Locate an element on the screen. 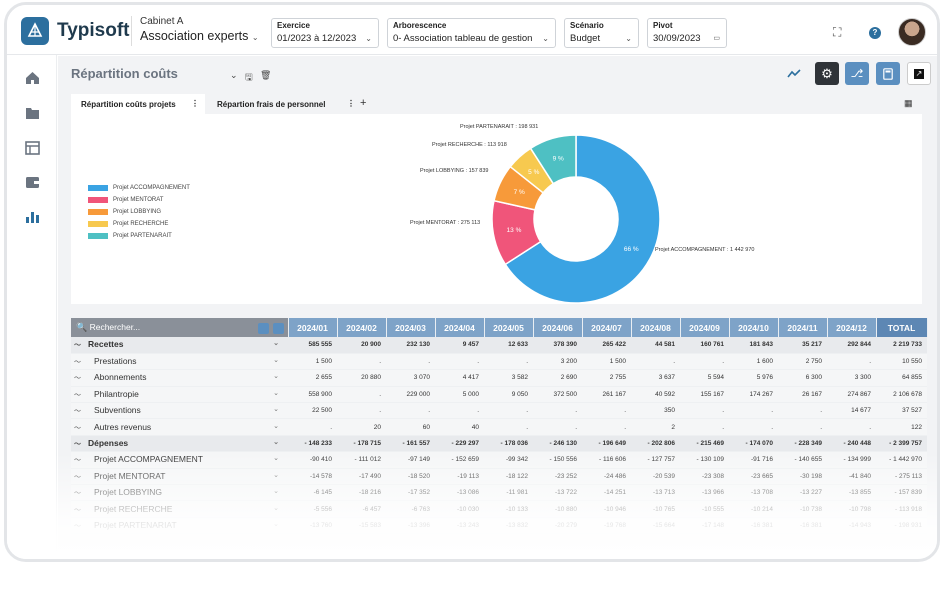  value-cell: - 215 469 is located at coordinates (704, 444).